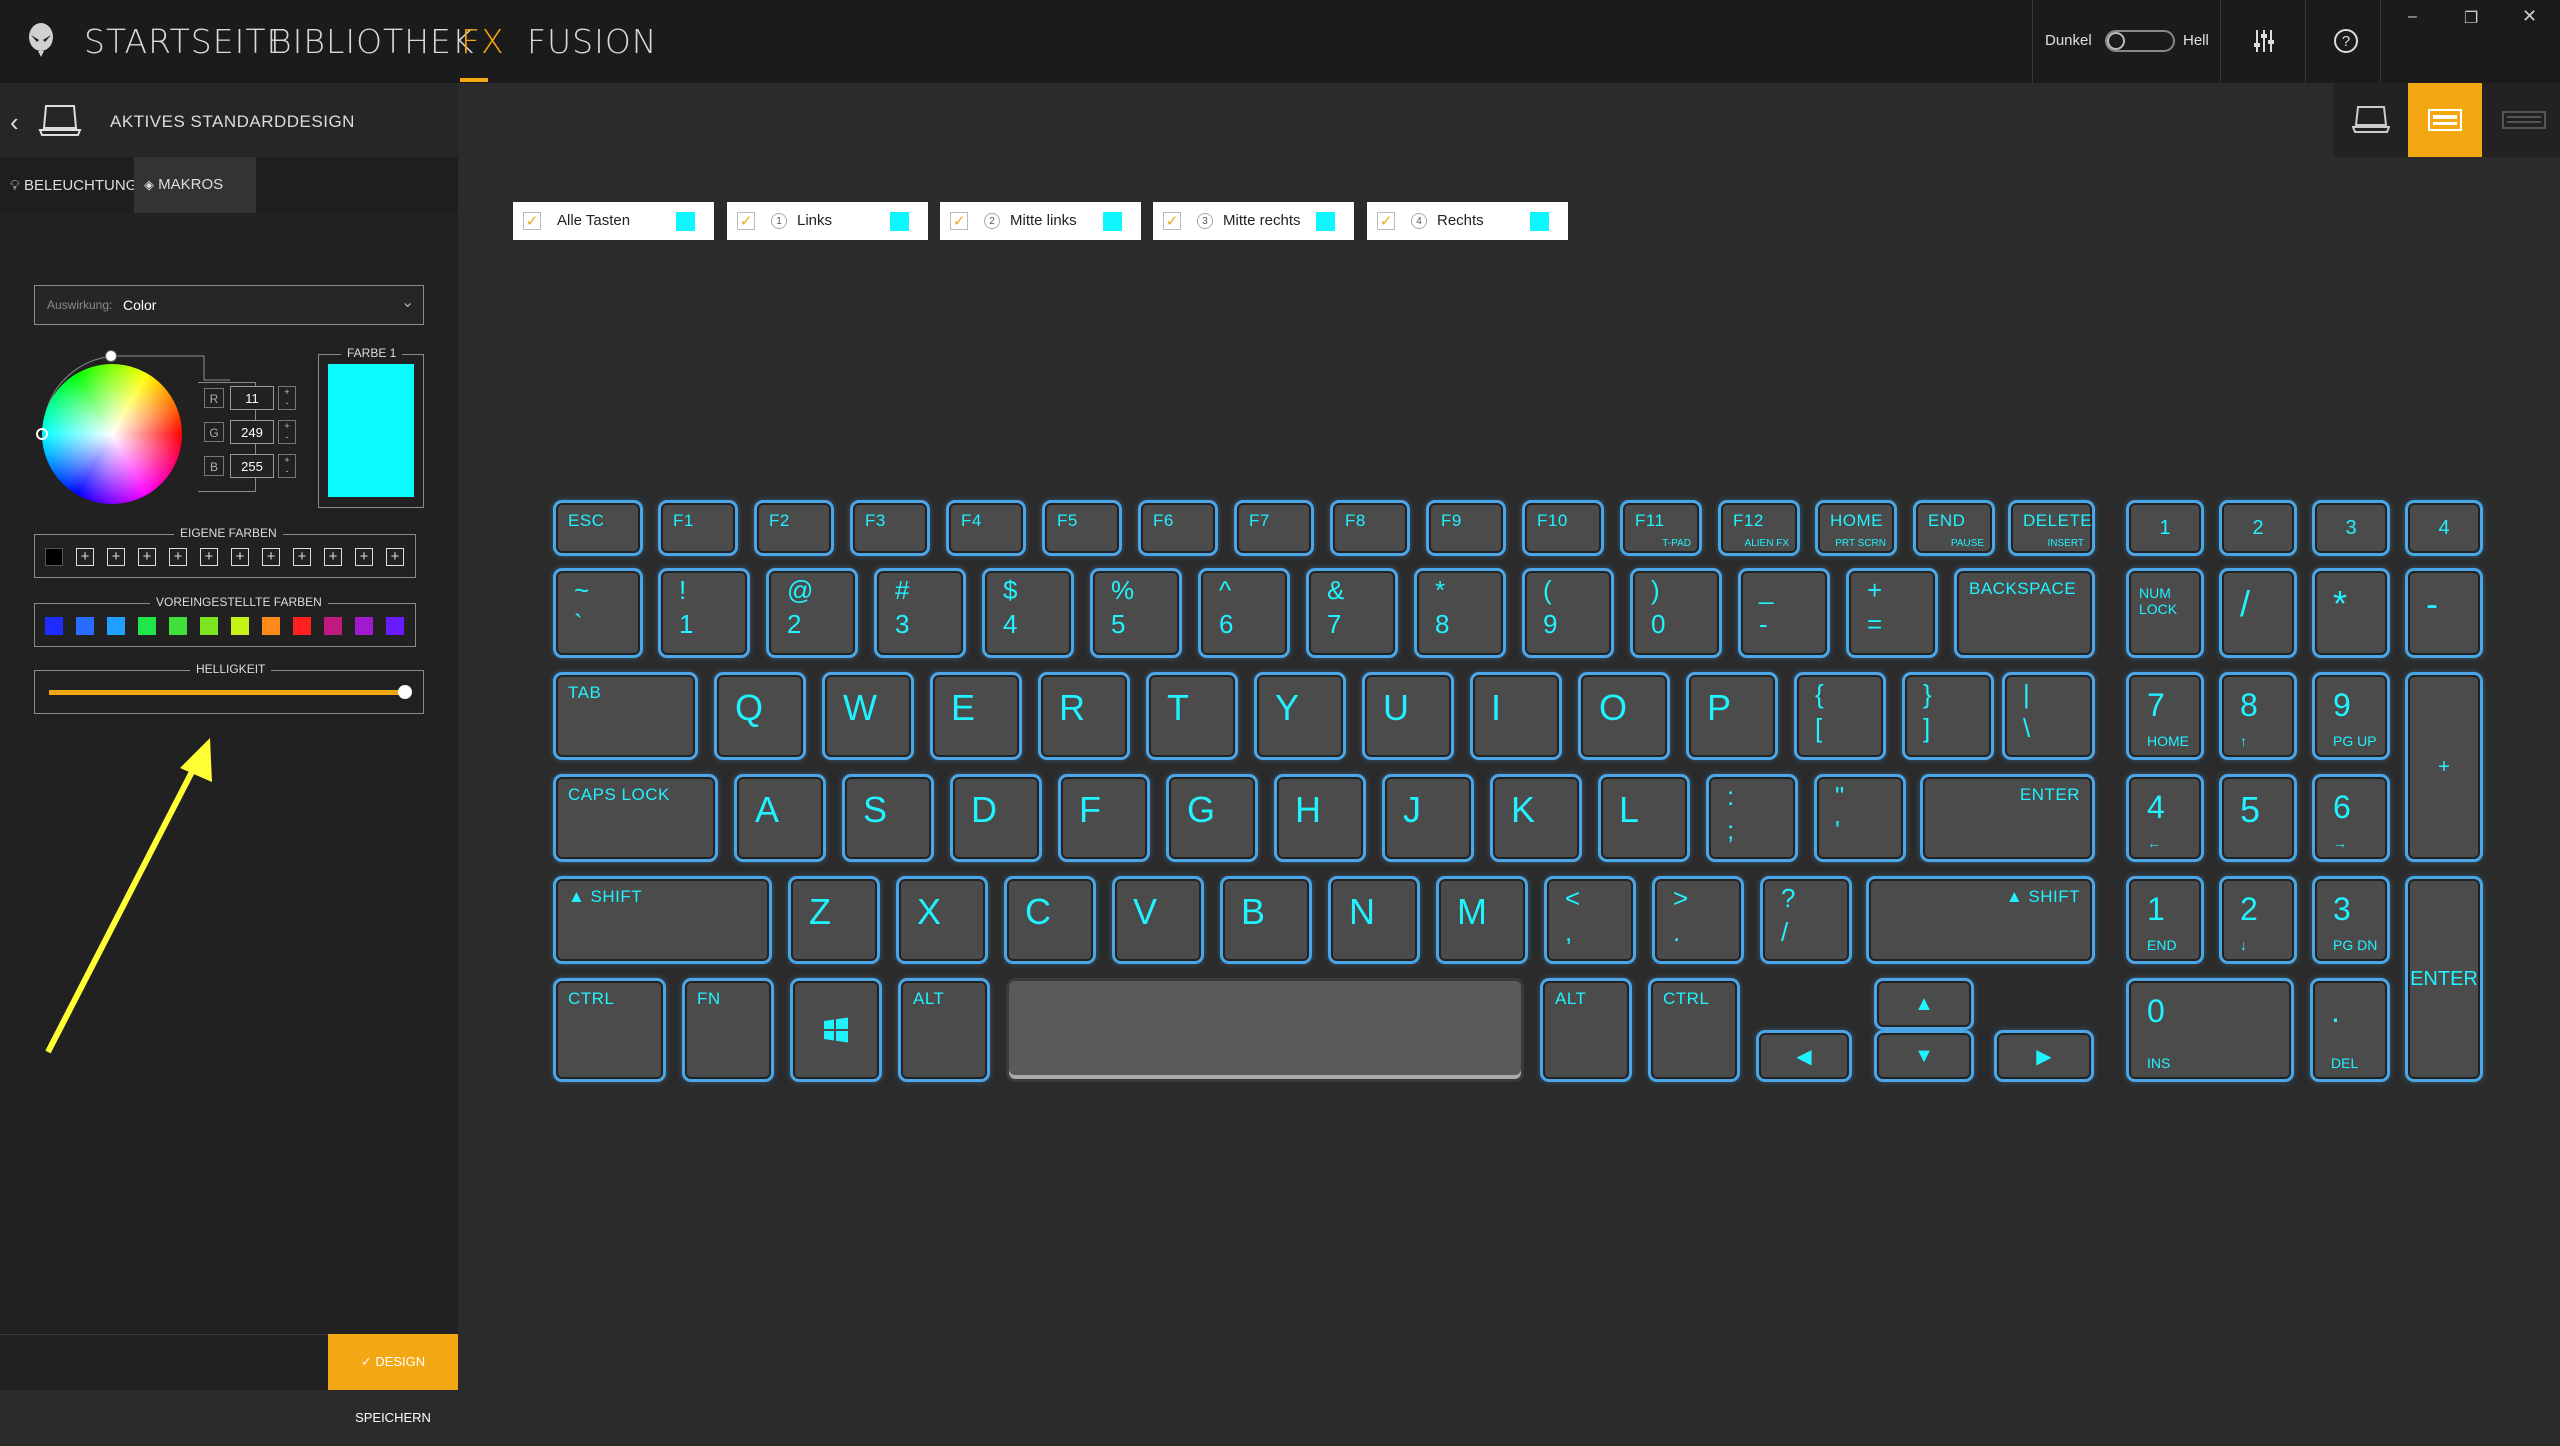 This screenshot has height=1446, width=2560. Describe the element at coordinates (2165, 920) in the screenshot. I see `key-numpad-1: 1 END` at that location.